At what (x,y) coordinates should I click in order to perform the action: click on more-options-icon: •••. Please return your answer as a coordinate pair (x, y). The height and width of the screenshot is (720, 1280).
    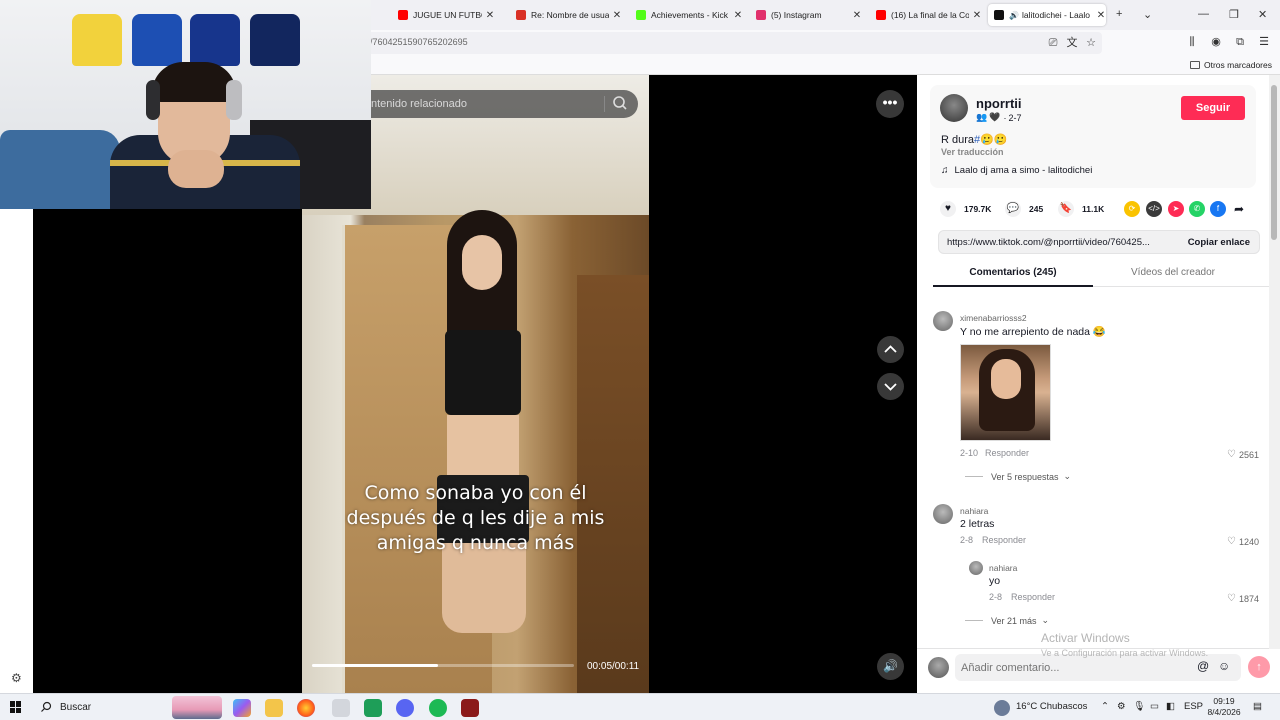
    Looking at the image, I should click on (890, 104).